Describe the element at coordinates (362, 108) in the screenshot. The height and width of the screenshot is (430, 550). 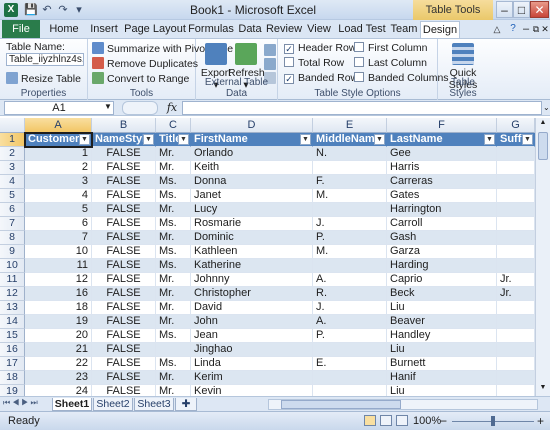
I see `formula-input` at that location.